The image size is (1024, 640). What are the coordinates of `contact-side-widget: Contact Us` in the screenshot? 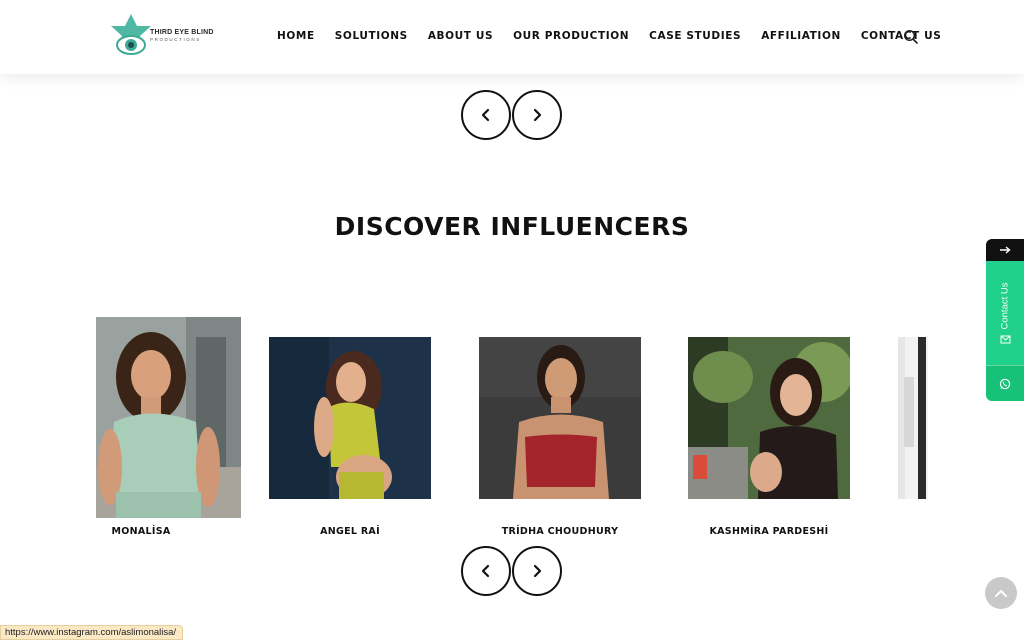 It's located at (1005, 320).